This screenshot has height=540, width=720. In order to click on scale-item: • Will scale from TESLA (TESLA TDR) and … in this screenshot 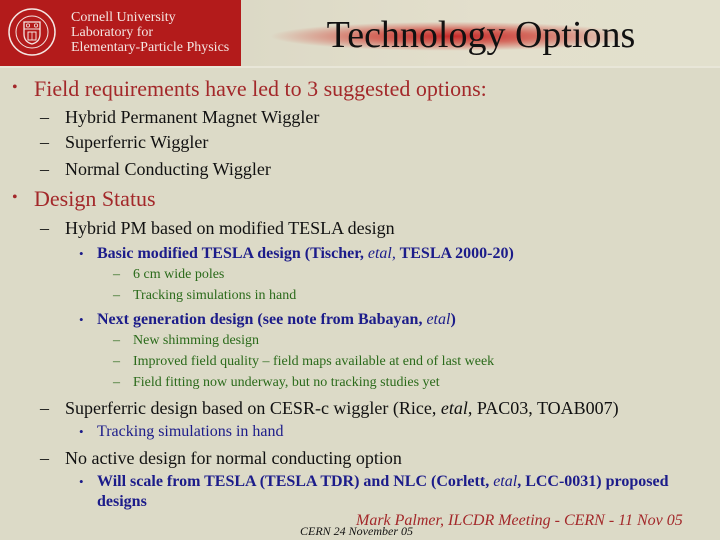, I will do `click(374, 482)`.